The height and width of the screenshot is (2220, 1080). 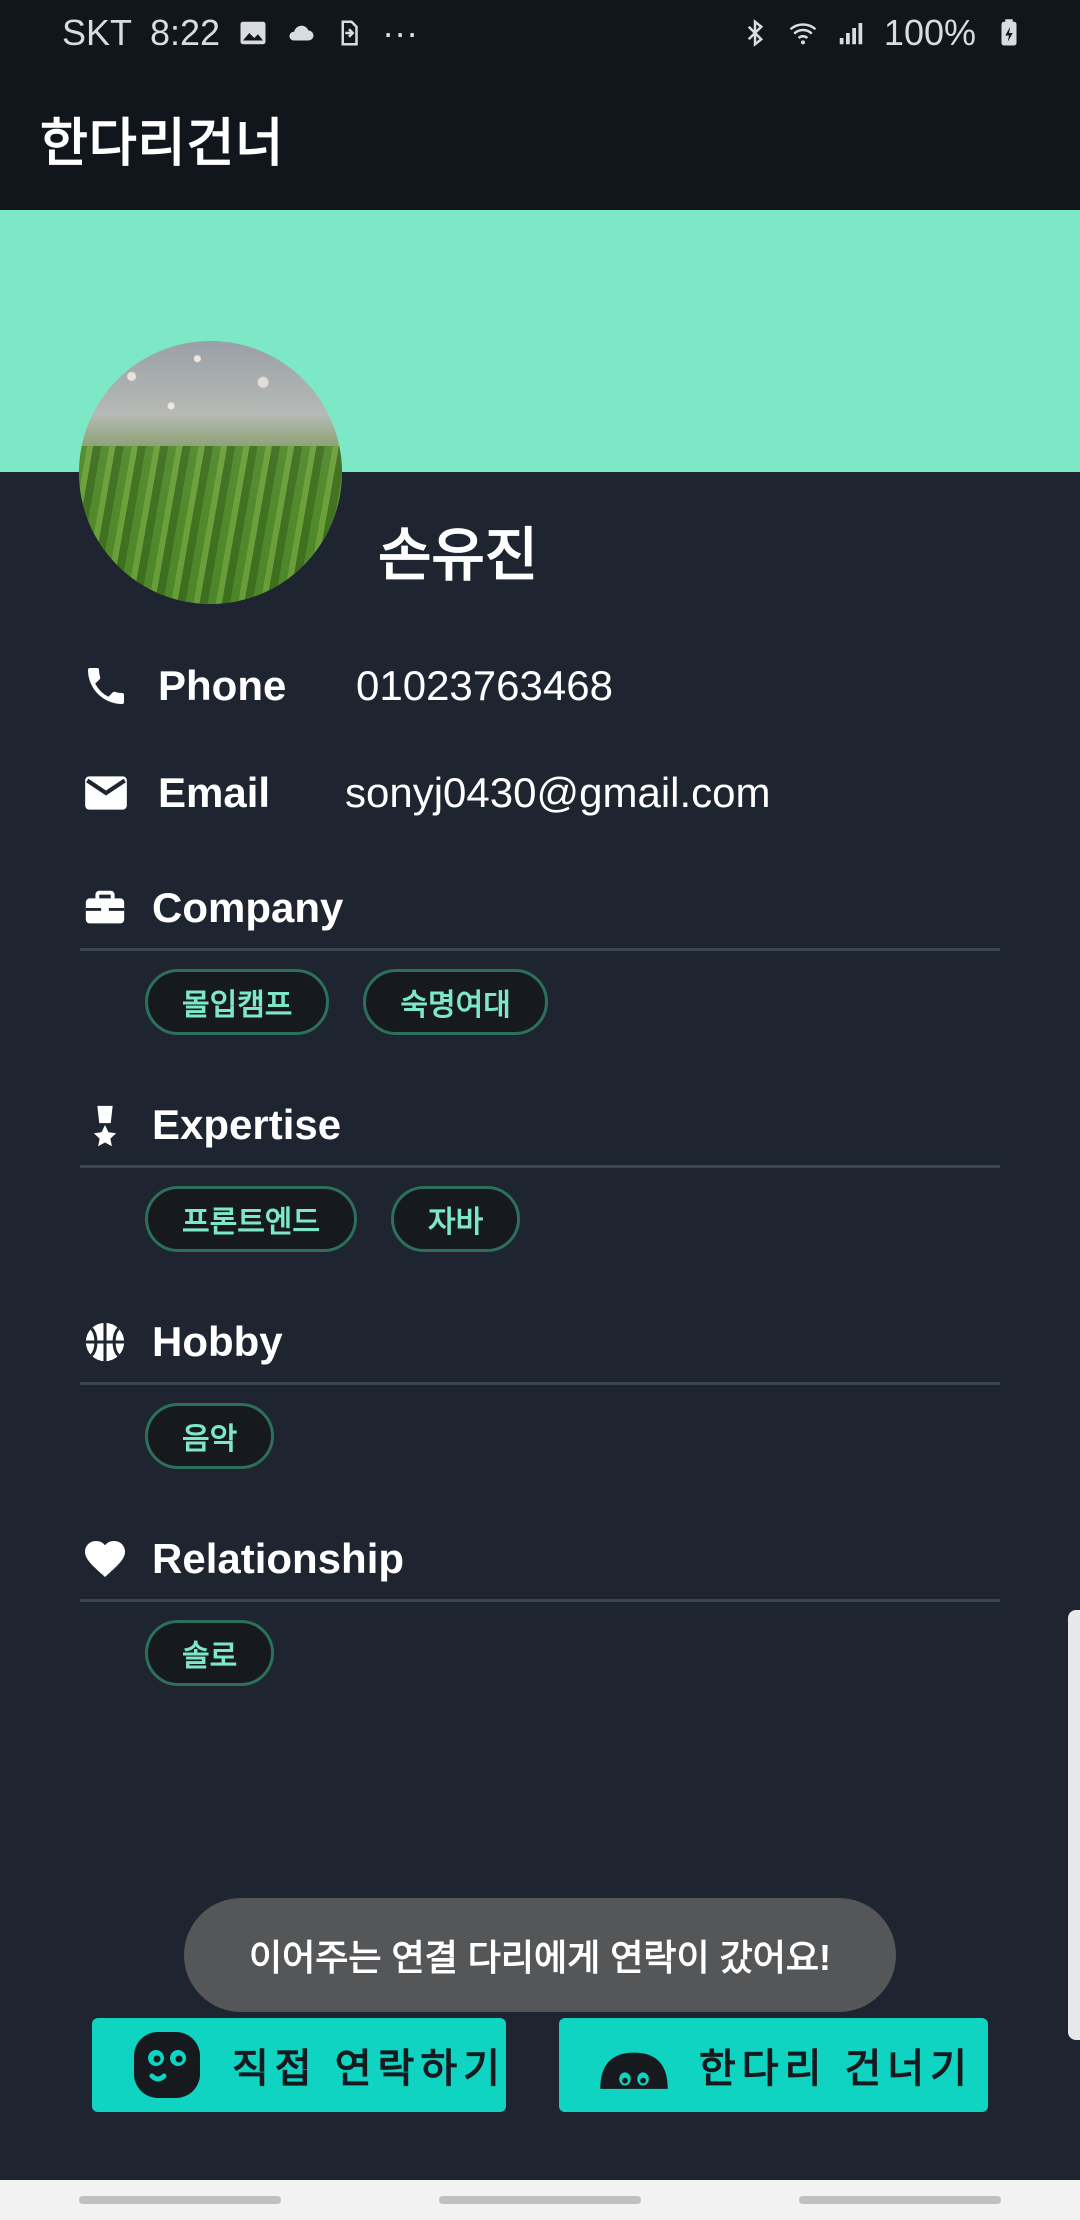 I want to click on nav-recents-button, so click(x=180, y=2200).